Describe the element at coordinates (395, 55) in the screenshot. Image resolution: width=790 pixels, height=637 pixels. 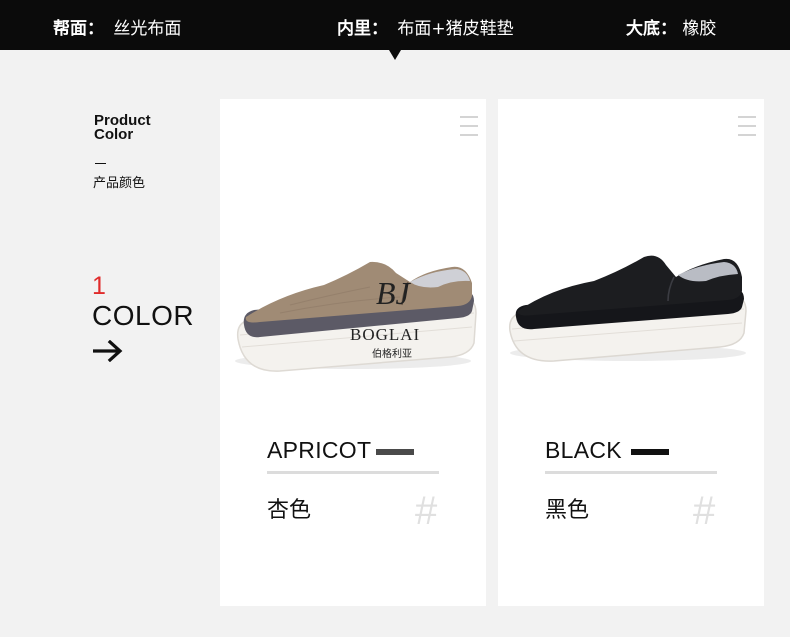
I see `pointer-triangle` at that location.